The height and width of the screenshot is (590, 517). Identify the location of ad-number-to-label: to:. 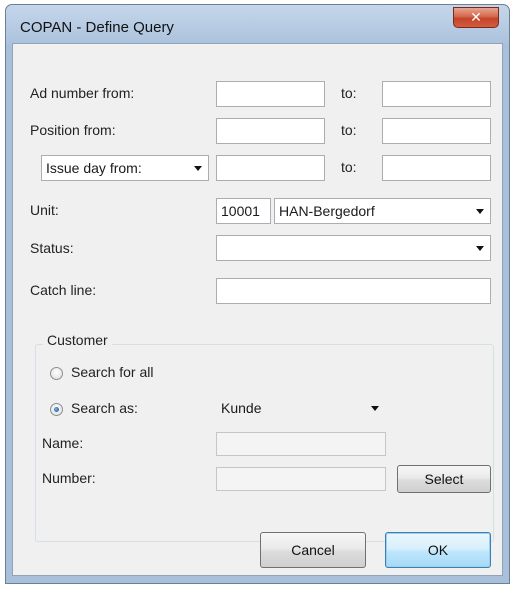
(349, 93).